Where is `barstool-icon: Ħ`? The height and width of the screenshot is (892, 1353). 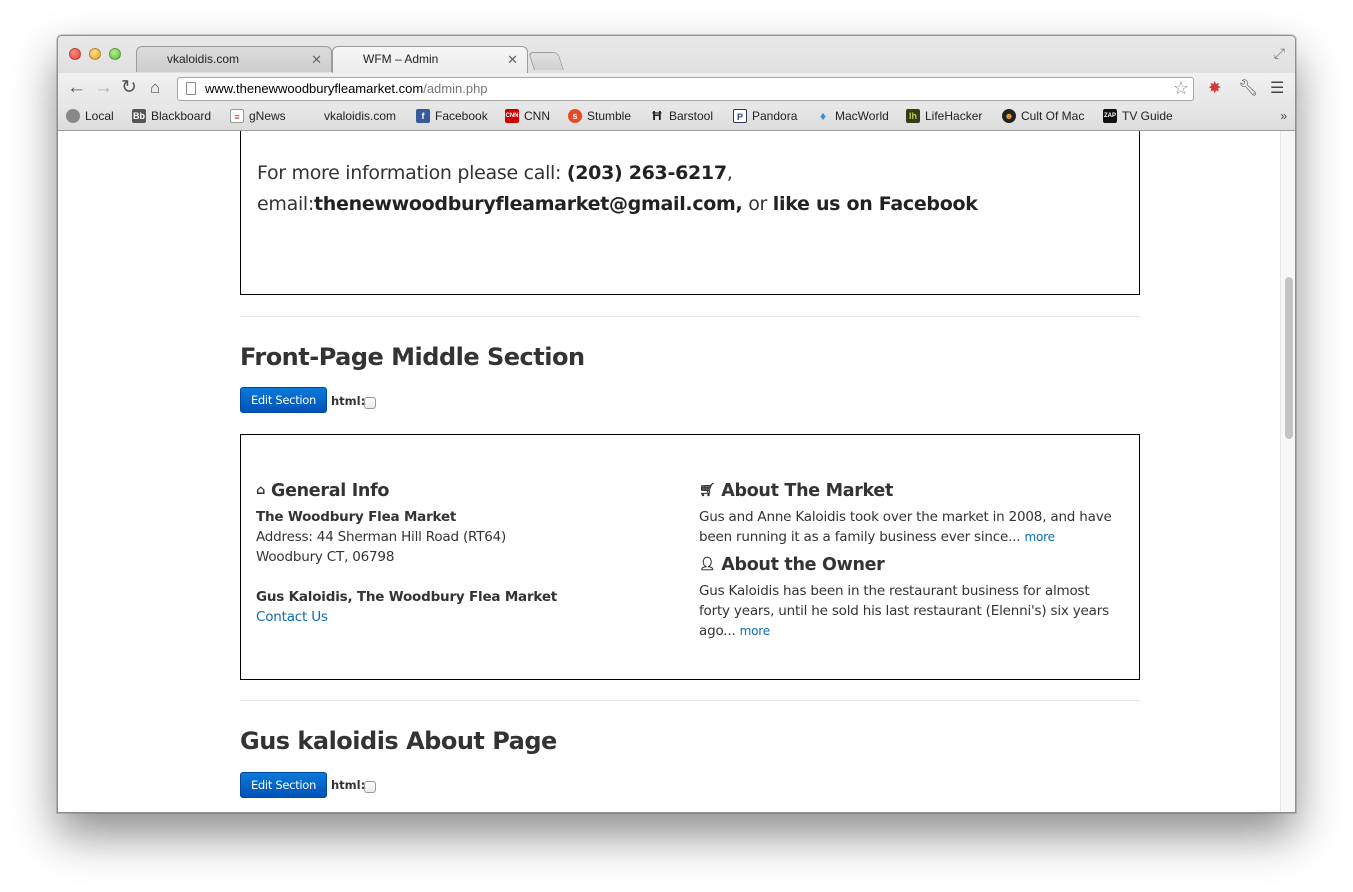
barstool-icon: Ħ is located at coordinates (657, 115).